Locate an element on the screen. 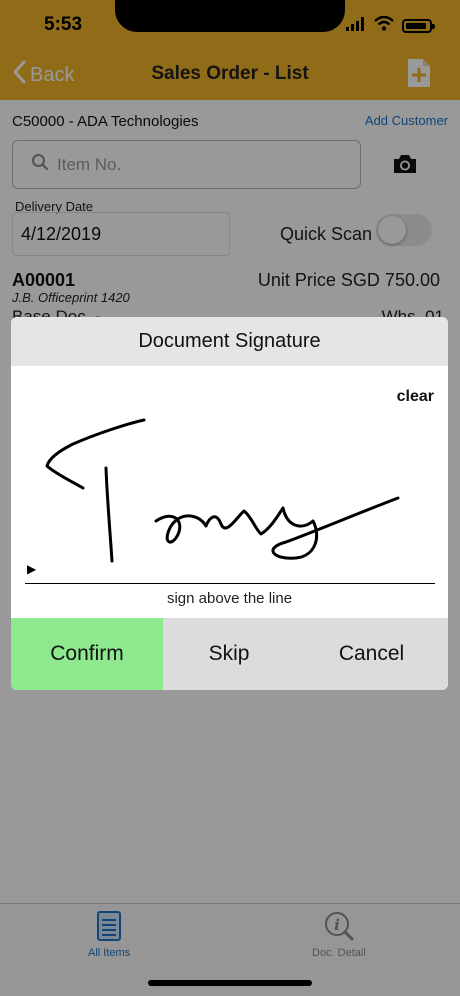  skip-button: Skip is located at coordinates (229, 654).